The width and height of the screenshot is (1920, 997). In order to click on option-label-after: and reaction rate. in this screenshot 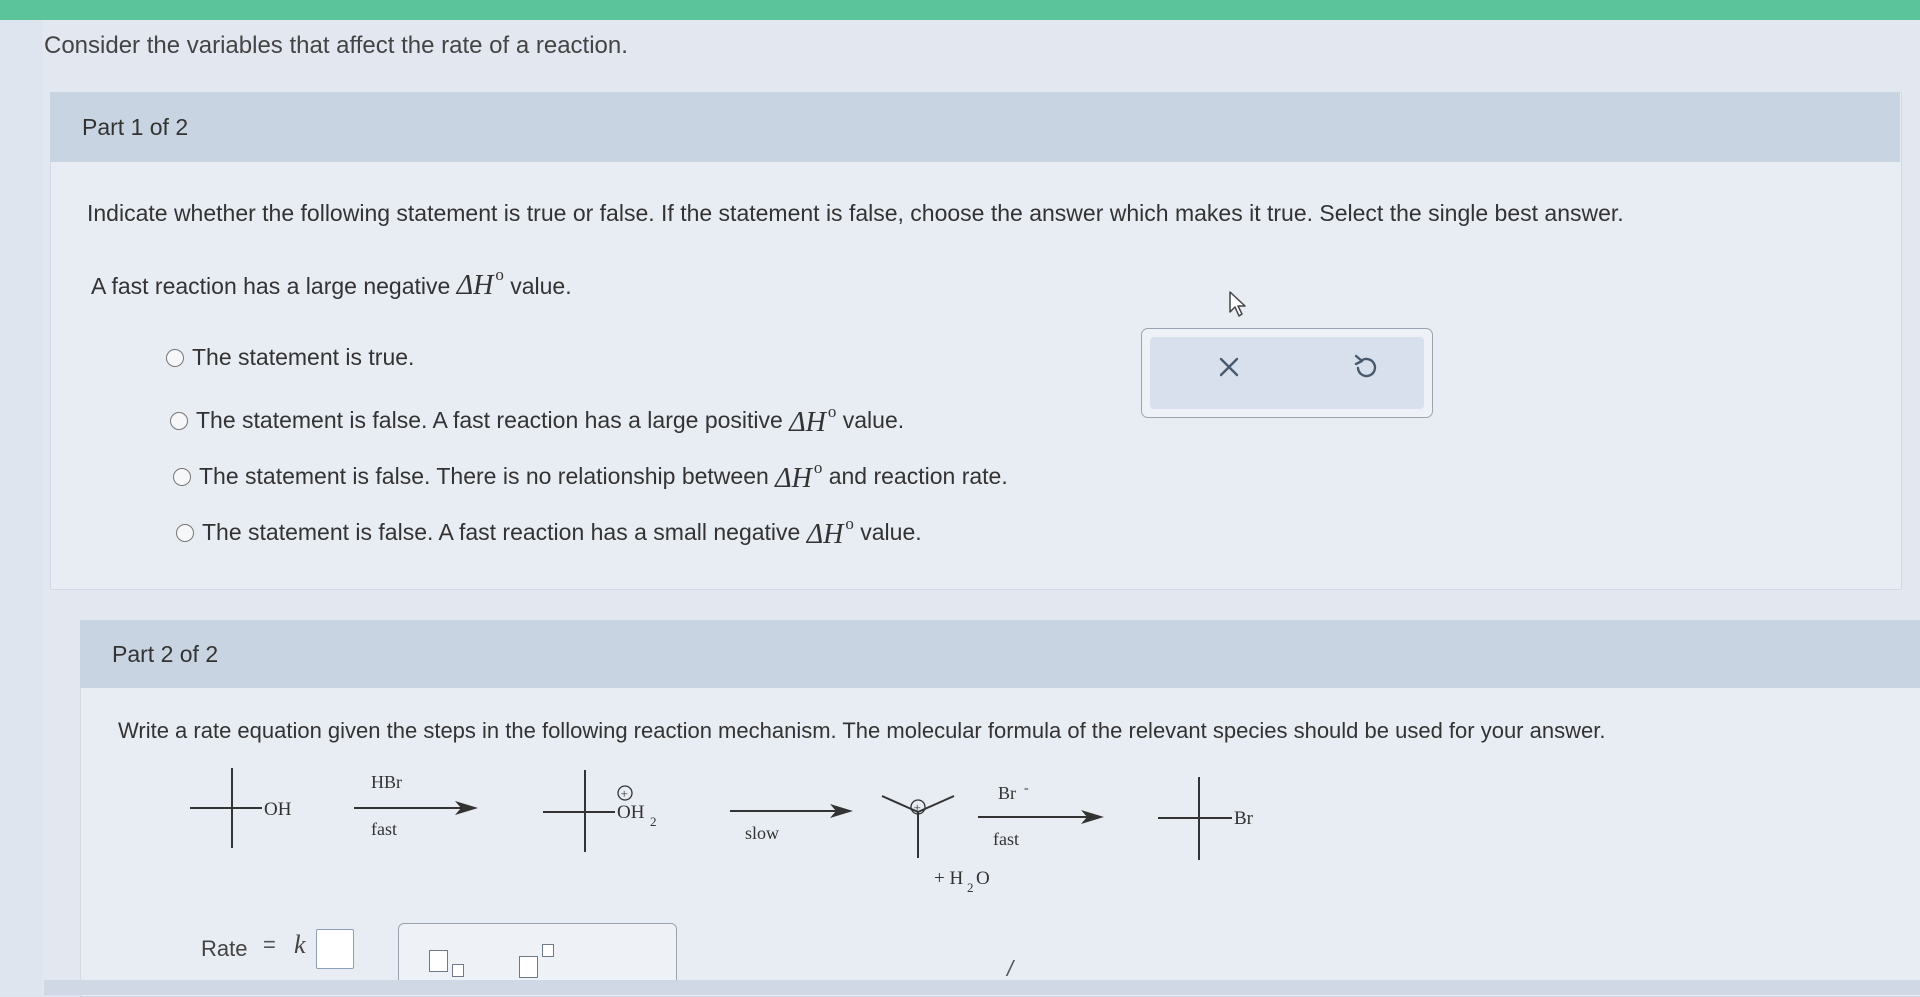, I will do `click(918, 476)`.